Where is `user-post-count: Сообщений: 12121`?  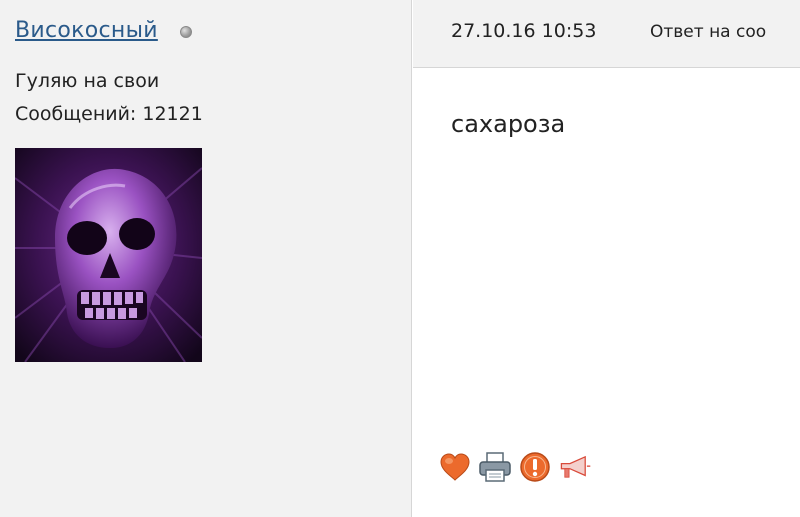
user-post-count: Сообщений: 12121 is located at coordinates (109, 114).